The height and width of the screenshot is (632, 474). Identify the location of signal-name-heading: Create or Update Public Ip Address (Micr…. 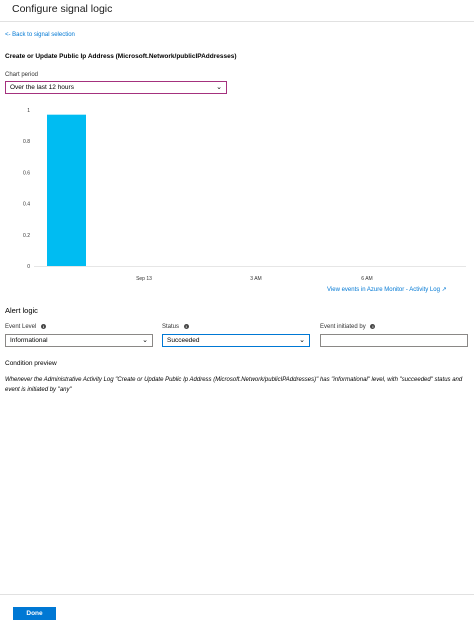
(121, 56).